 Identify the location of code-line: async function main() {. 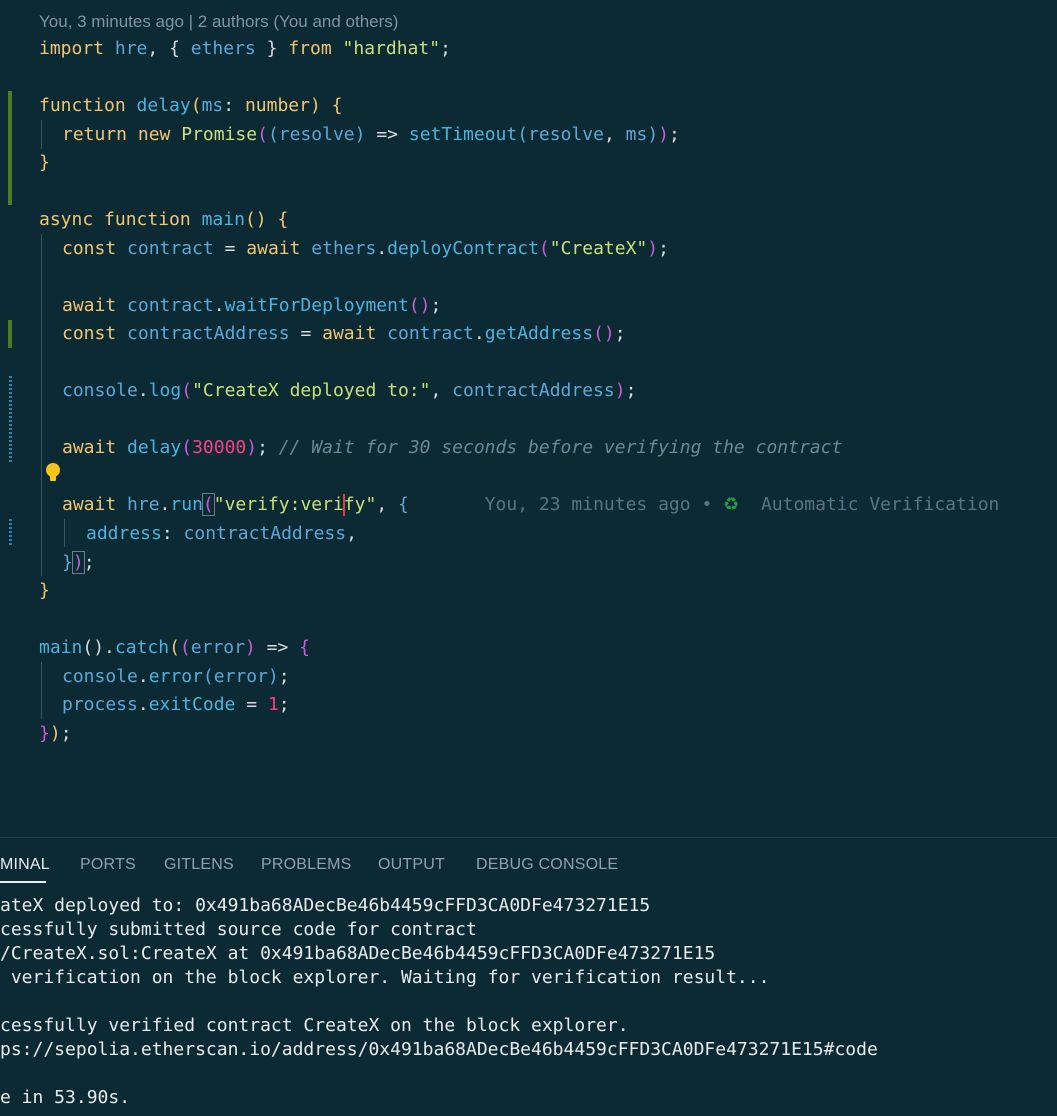
(163, 219).